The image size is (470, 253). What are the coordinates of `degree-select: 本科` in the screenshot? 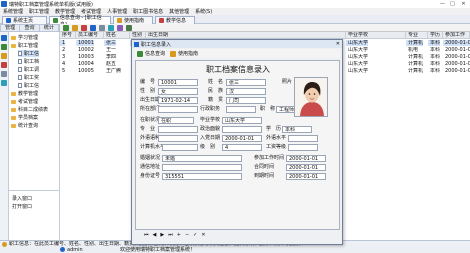 It's located at (297, 129).